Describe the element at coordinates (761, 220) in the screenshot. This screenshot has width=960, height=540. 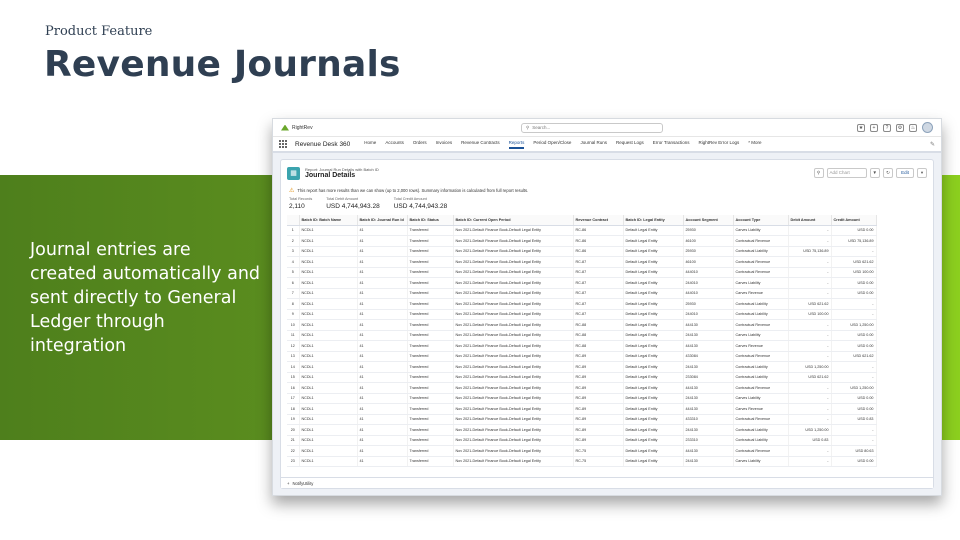
I see `column-header: Account Type` at that location.